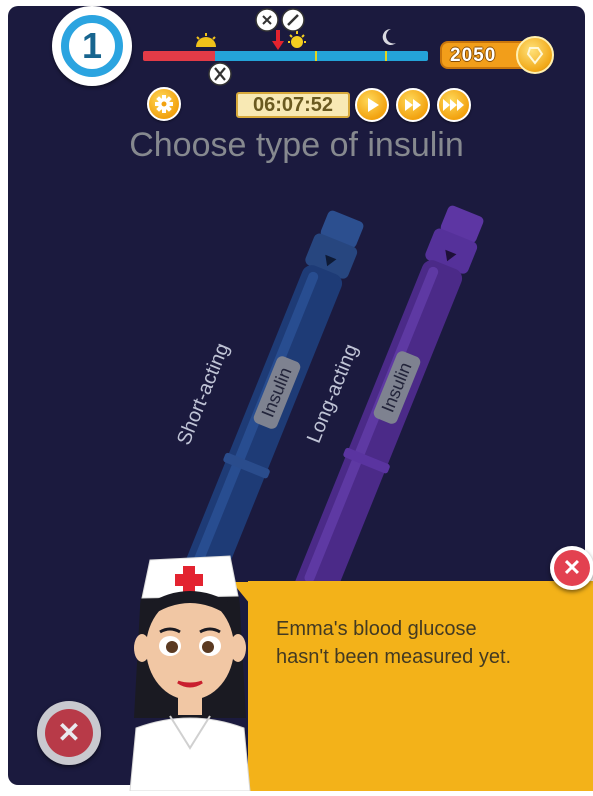  I want to click on fast-forward-icon, so click(413, 105).